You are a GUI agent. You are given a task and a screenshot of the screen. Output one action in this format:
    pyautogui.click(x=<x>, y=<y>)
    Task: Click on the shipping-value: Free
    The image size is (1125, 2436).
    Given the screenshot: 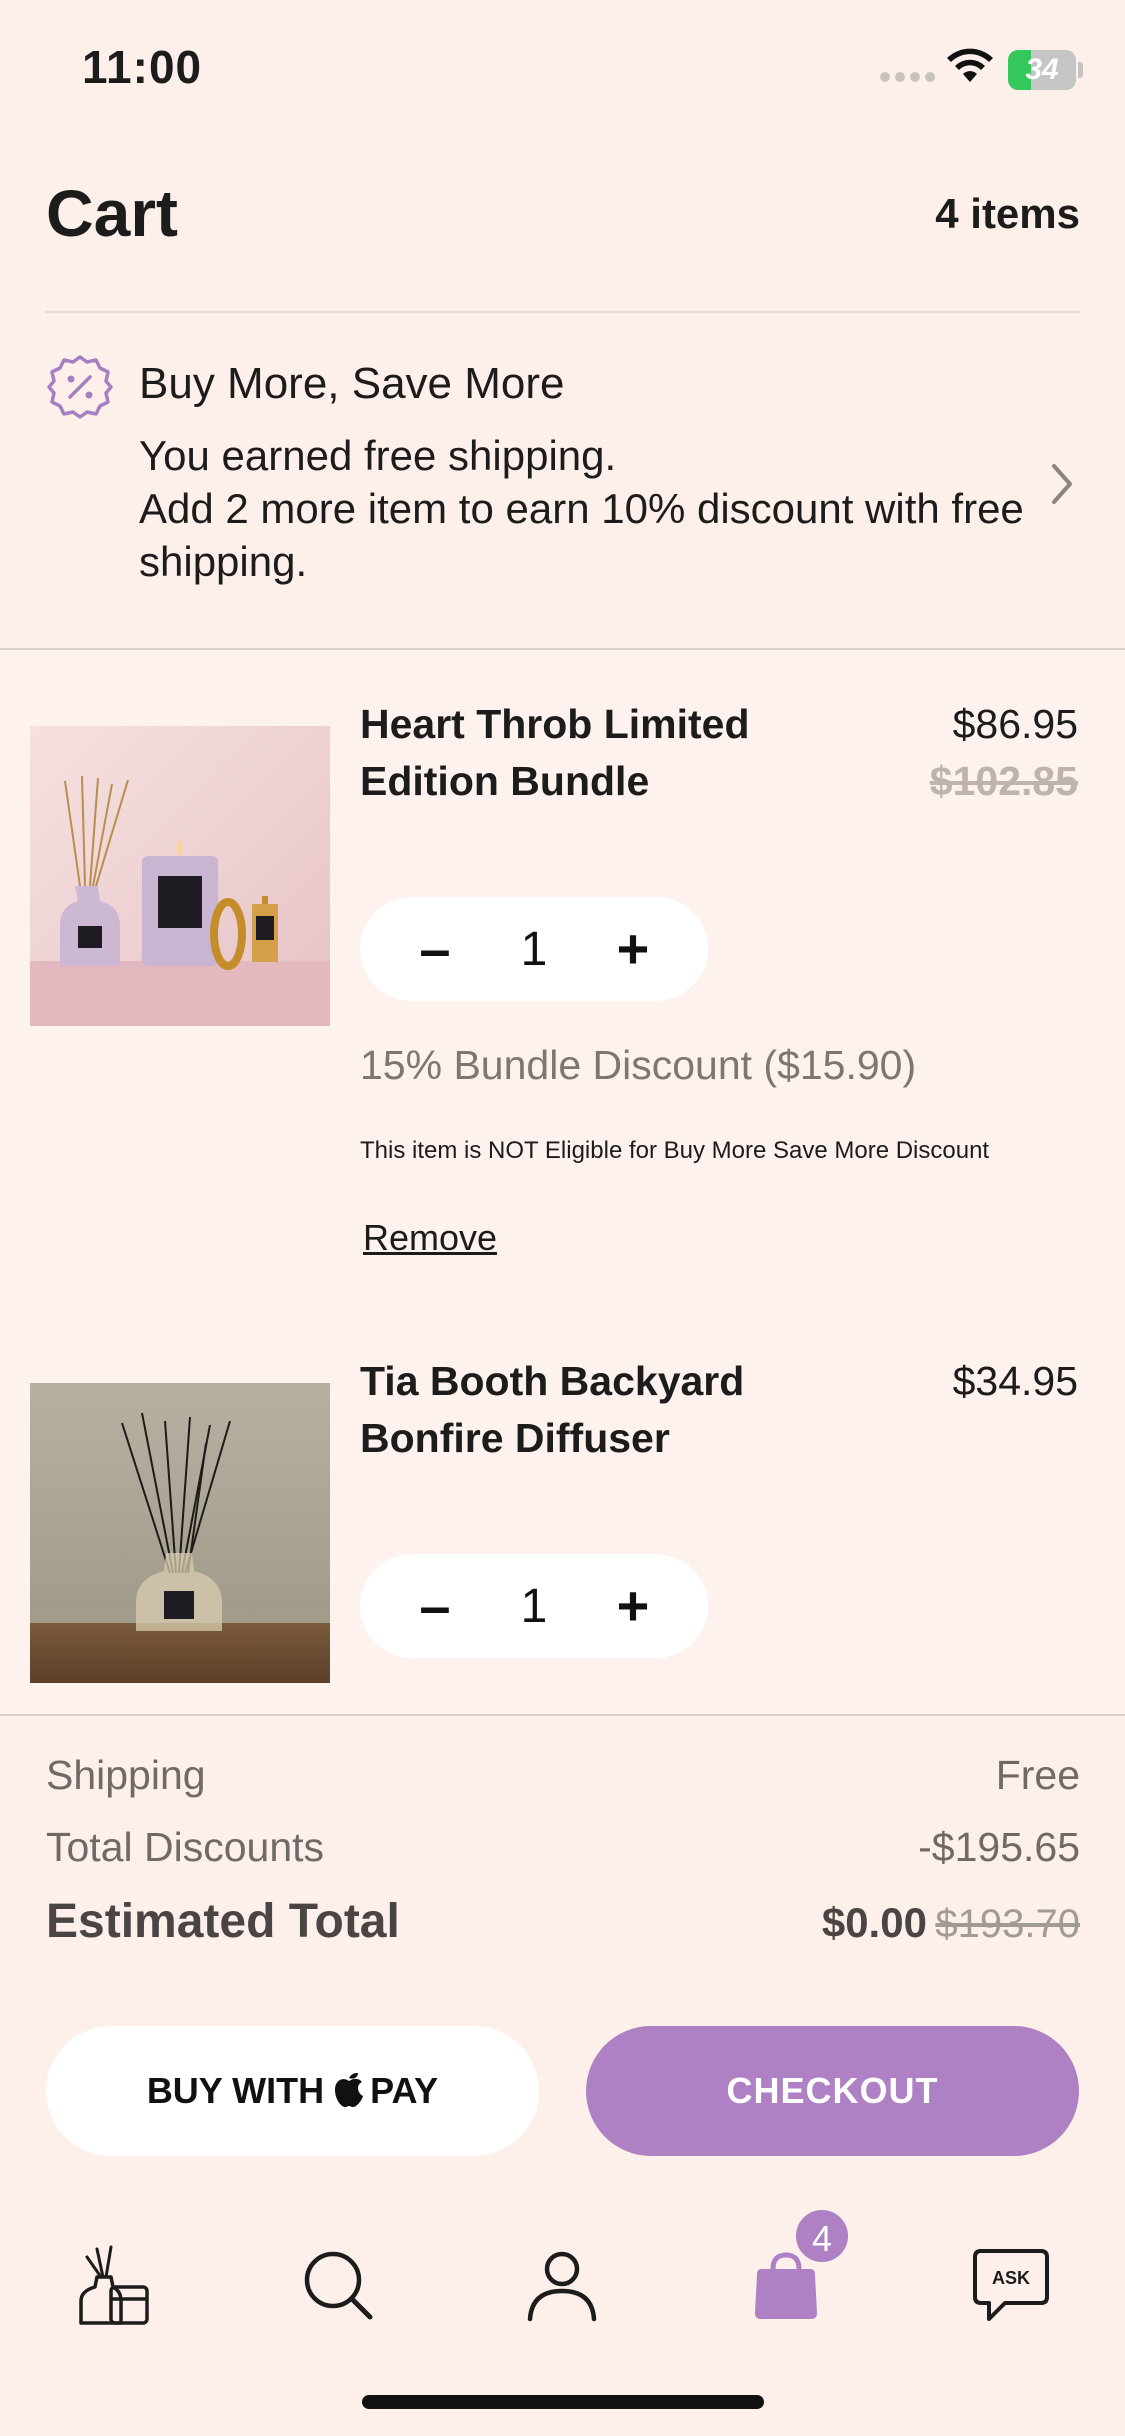 What is the action you would take?
    pyautogui.click(x=1037, y=1775)
    